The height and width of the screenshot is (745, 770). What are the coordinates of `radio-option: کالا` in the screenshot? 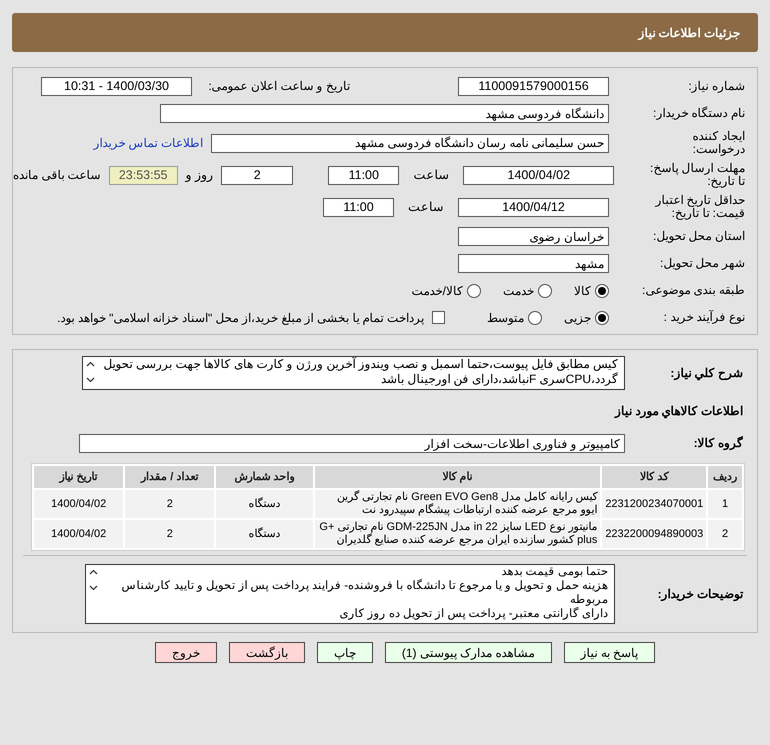 It's located at (591, 291).